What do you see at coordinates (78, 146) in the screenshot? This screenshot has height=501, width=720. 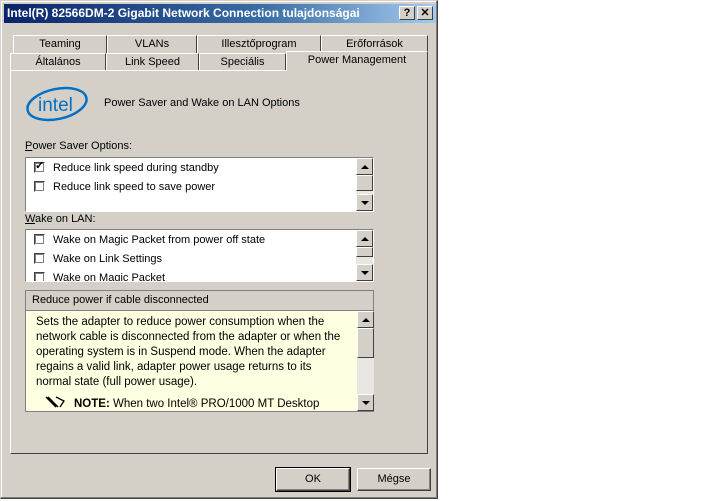 I see `power-saver-label: Power Saver Options:` at bounding box center [78, 146].